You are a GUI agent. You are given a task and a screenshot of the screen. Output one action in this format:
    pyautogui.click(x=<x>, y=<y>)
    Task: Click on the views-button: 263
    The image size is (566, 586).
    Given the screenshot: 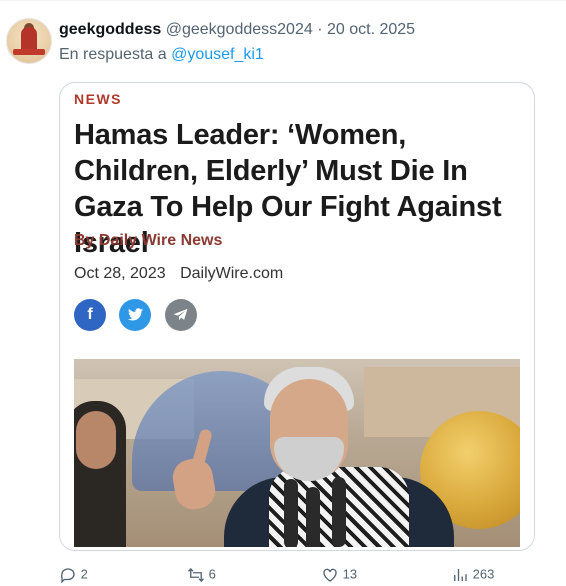 What is the action you would take?
    pyautogui.click(x=472, y=575)
    